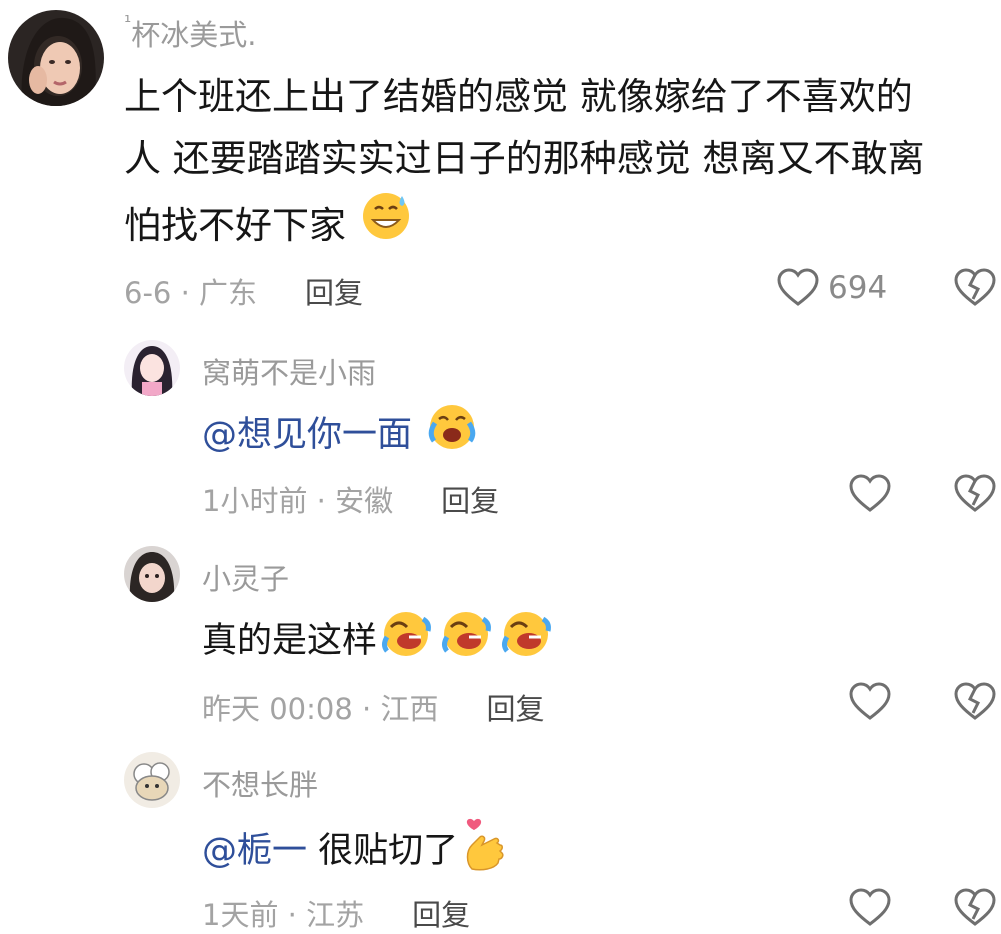 This screenshot has height=934, width=1001. I want to click on comment-time-location: 6-6 · 广东, so click(191, 293).